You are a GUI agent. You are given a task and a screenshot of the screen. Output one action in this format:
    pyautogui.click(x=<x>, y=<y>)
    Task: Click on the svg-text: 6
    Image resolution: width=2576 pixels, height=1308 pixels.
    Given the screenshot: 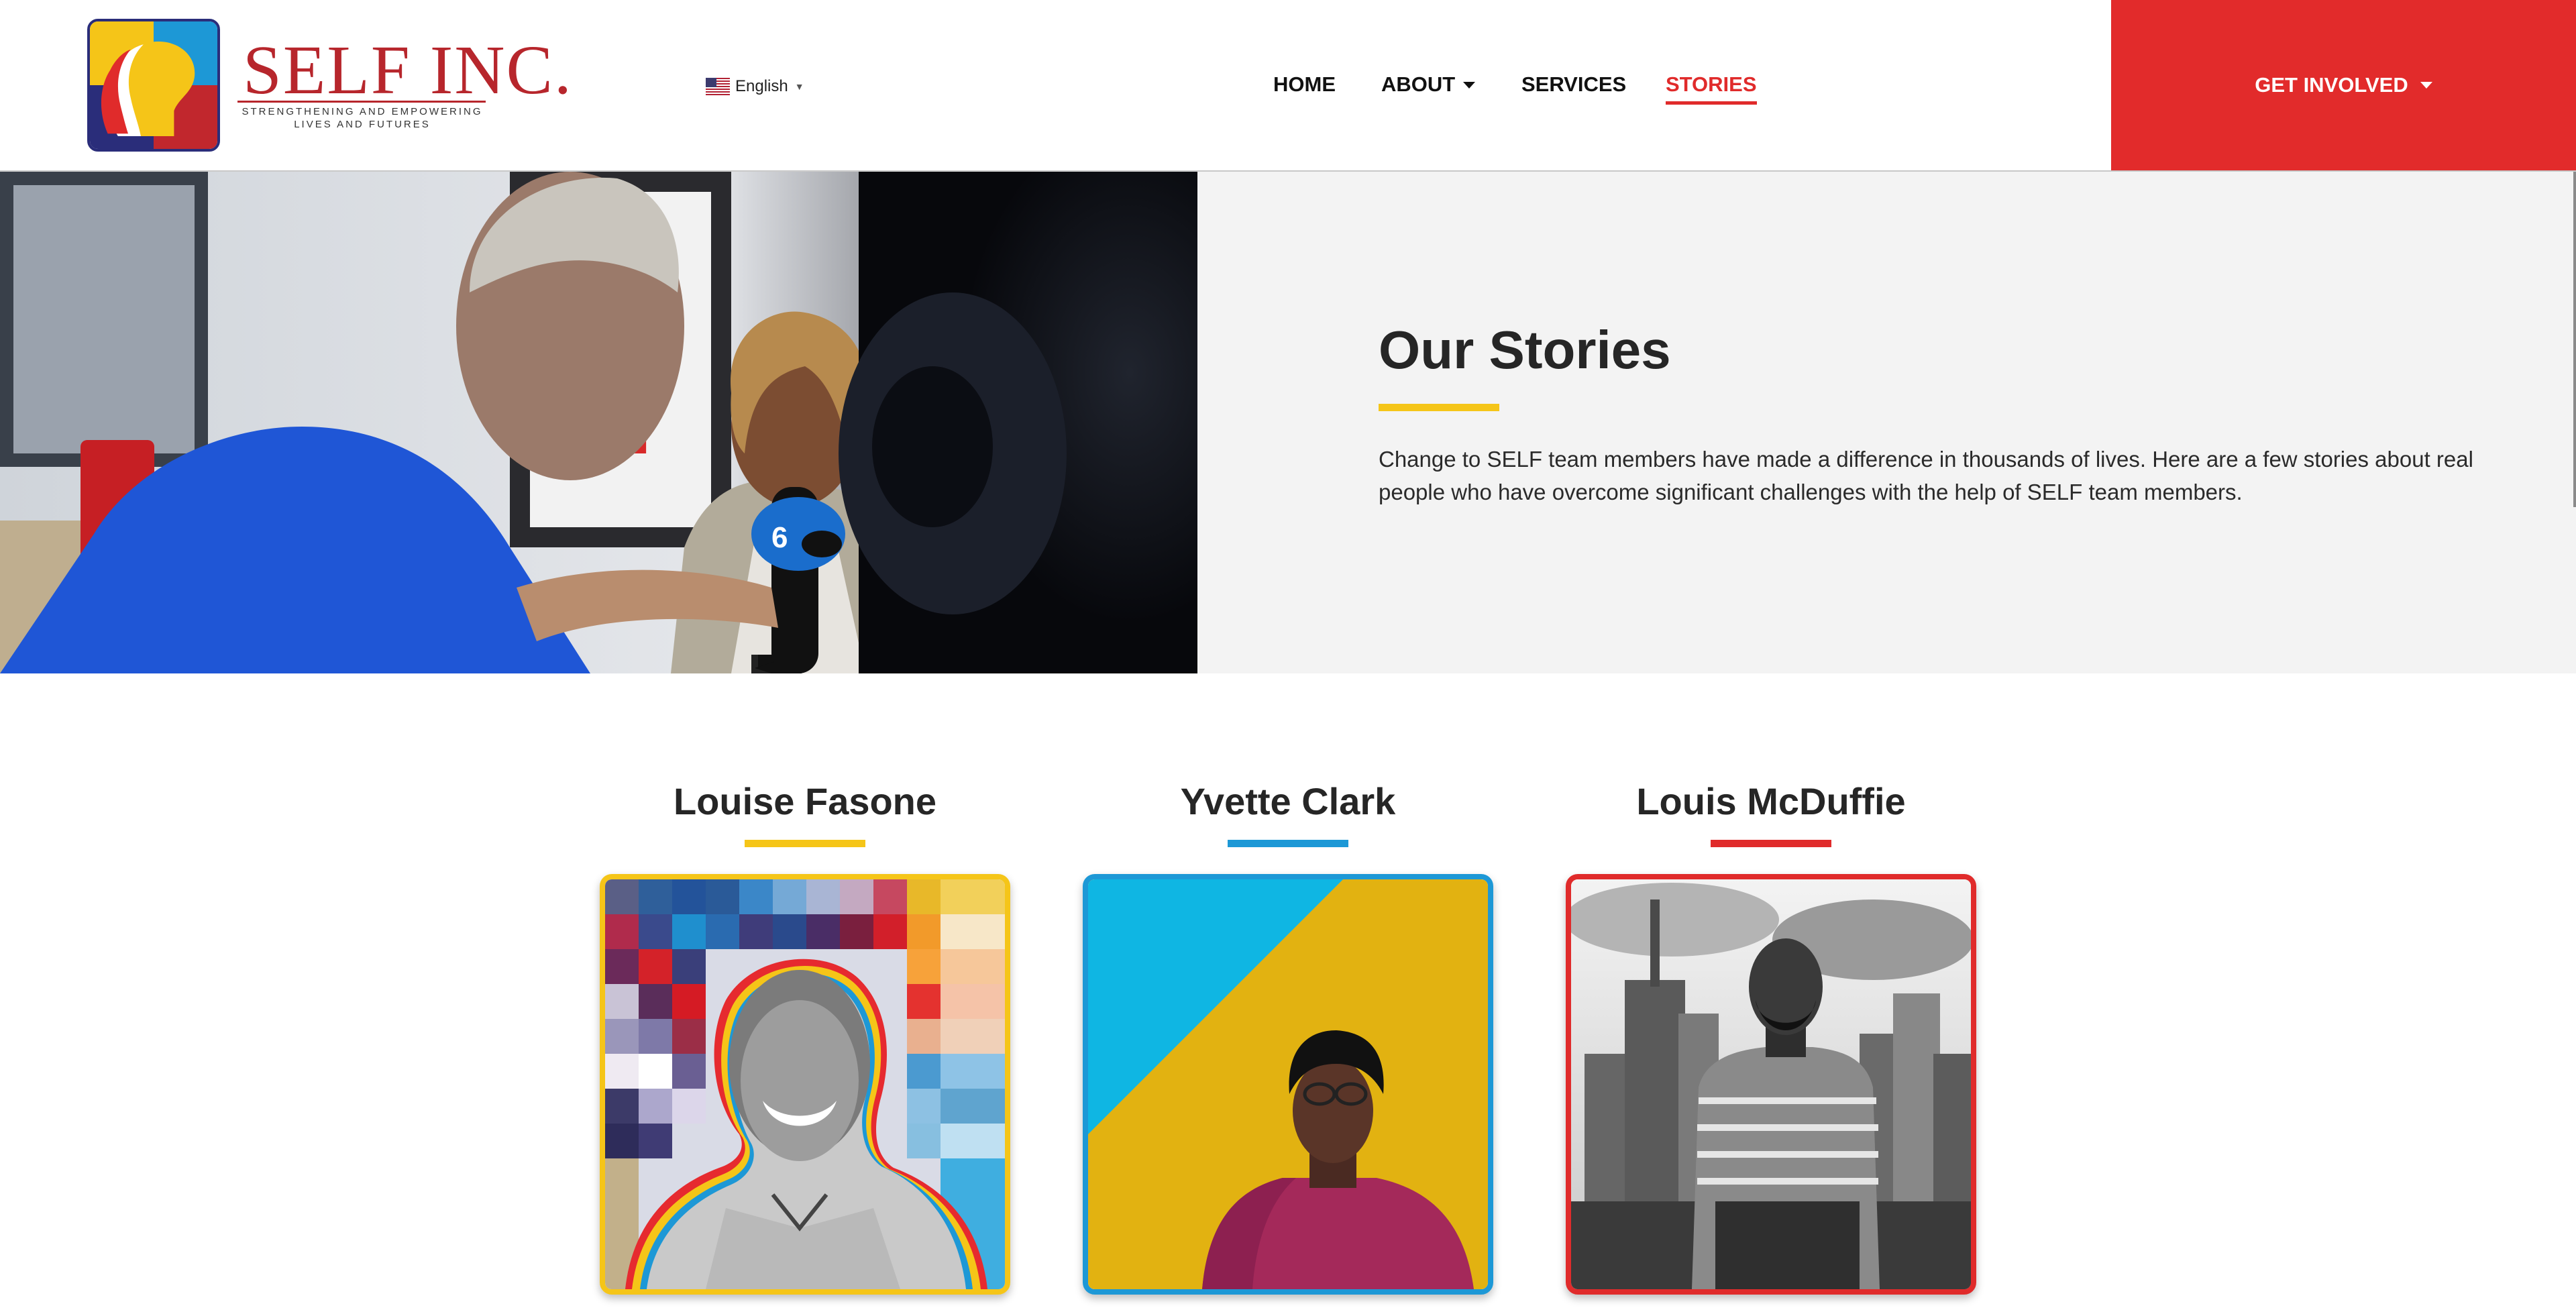 What is the action you would take?
    pyautogui.click(x=779, y=537)
    